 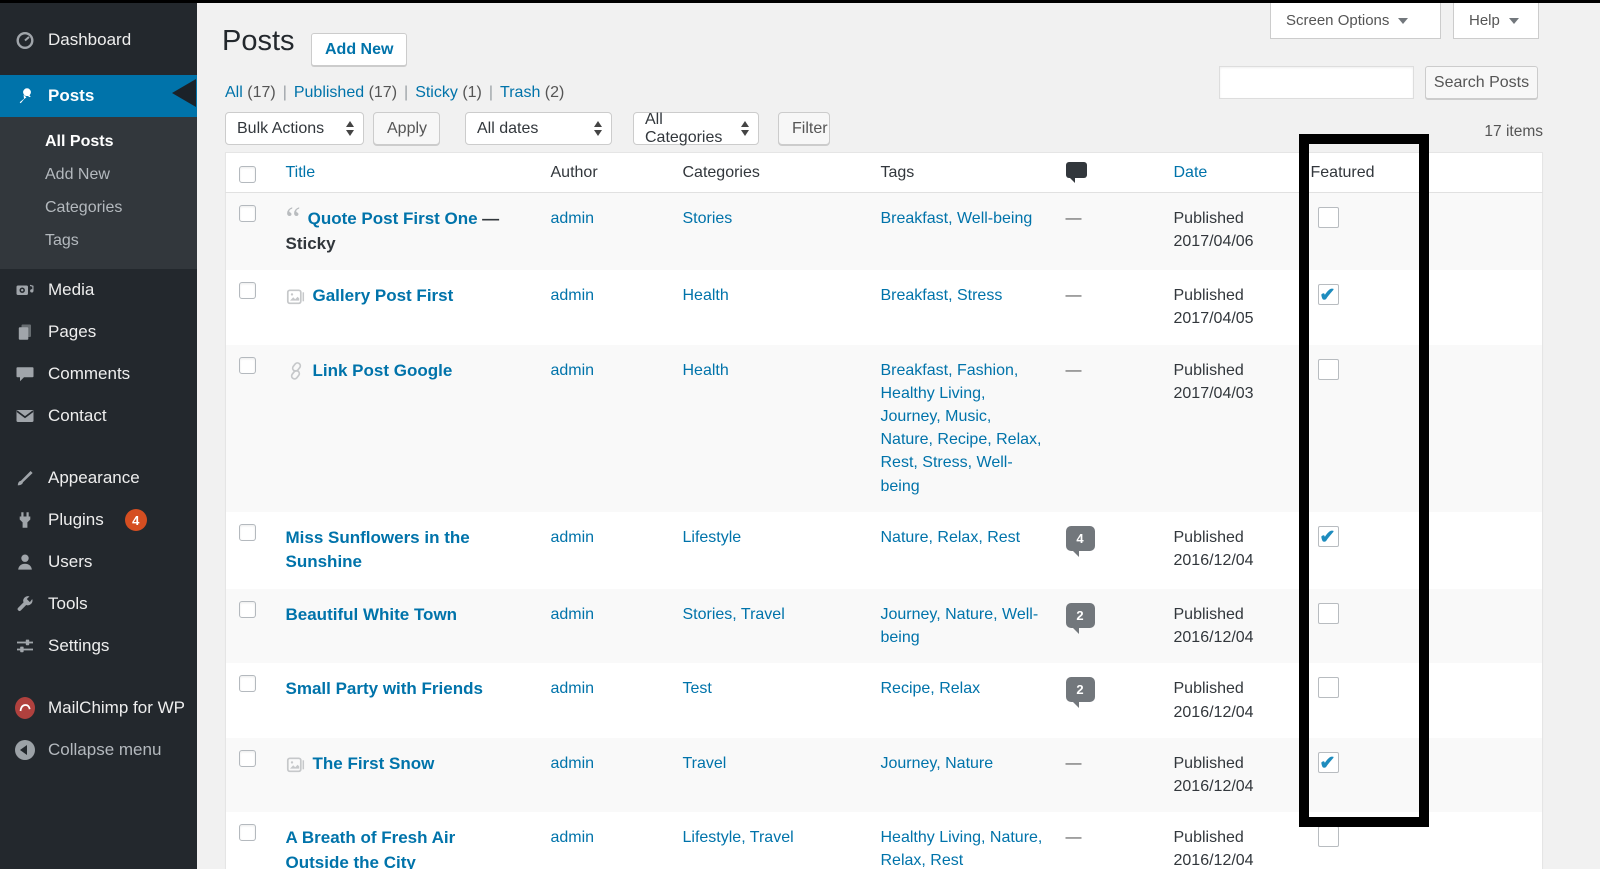 I want to click on category-links: Stories, so click(x=708, y=218).